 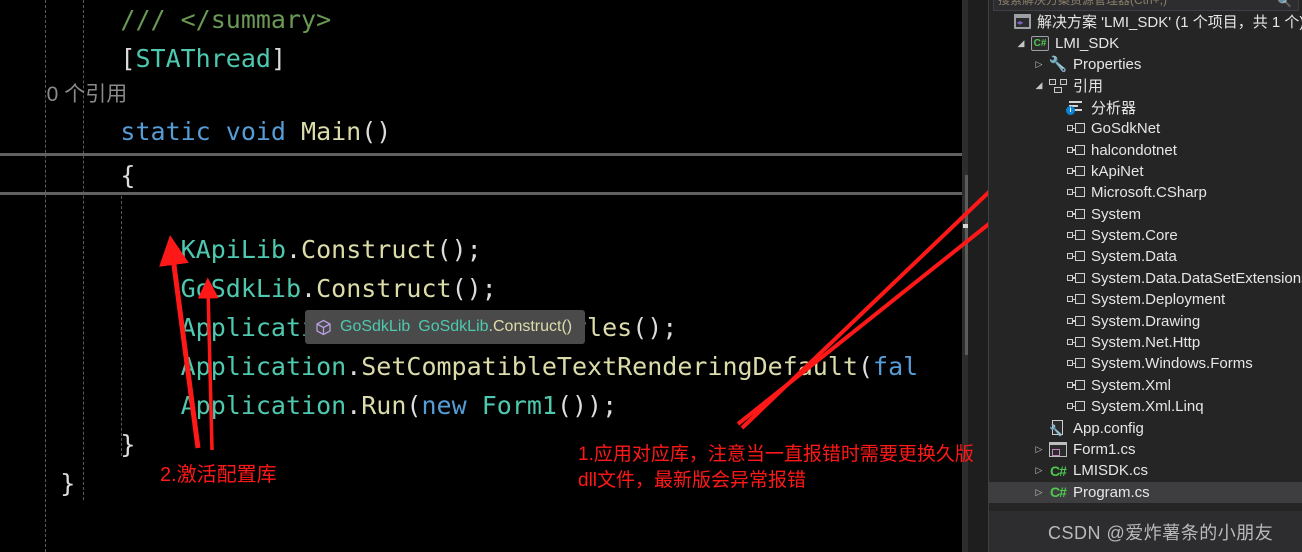 I want to click on tree-item-kapinet: kApiNet, so click(x=1145, y=171).